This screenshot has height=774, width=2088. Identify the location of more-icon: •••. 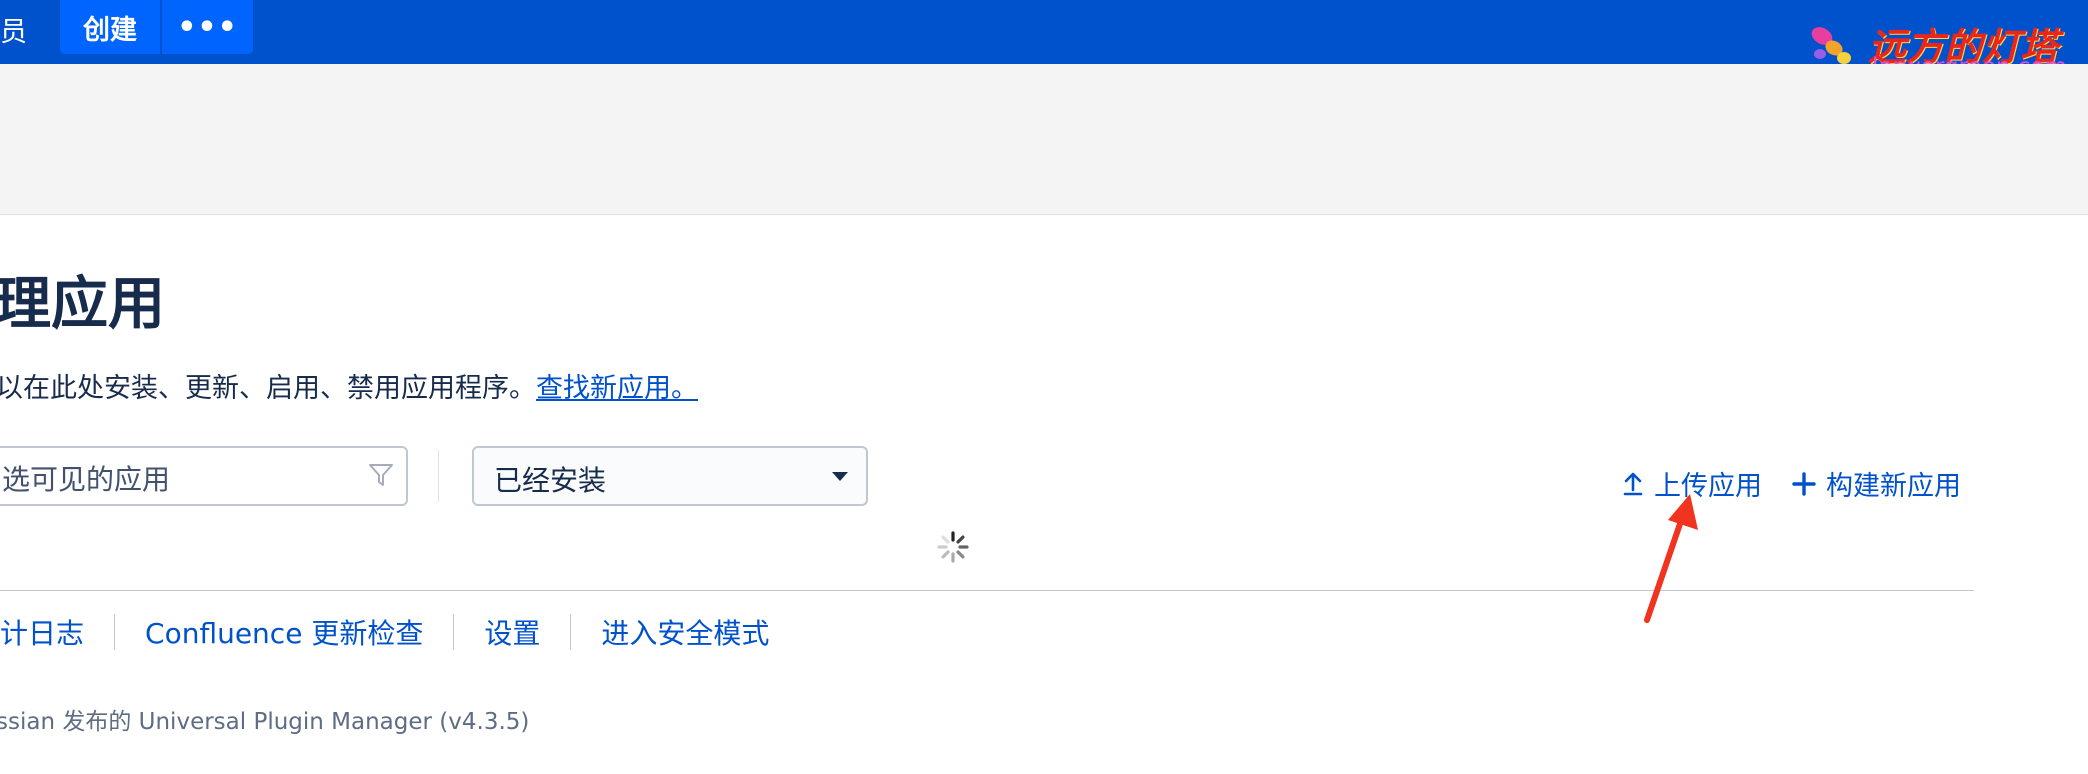
(207, 27).